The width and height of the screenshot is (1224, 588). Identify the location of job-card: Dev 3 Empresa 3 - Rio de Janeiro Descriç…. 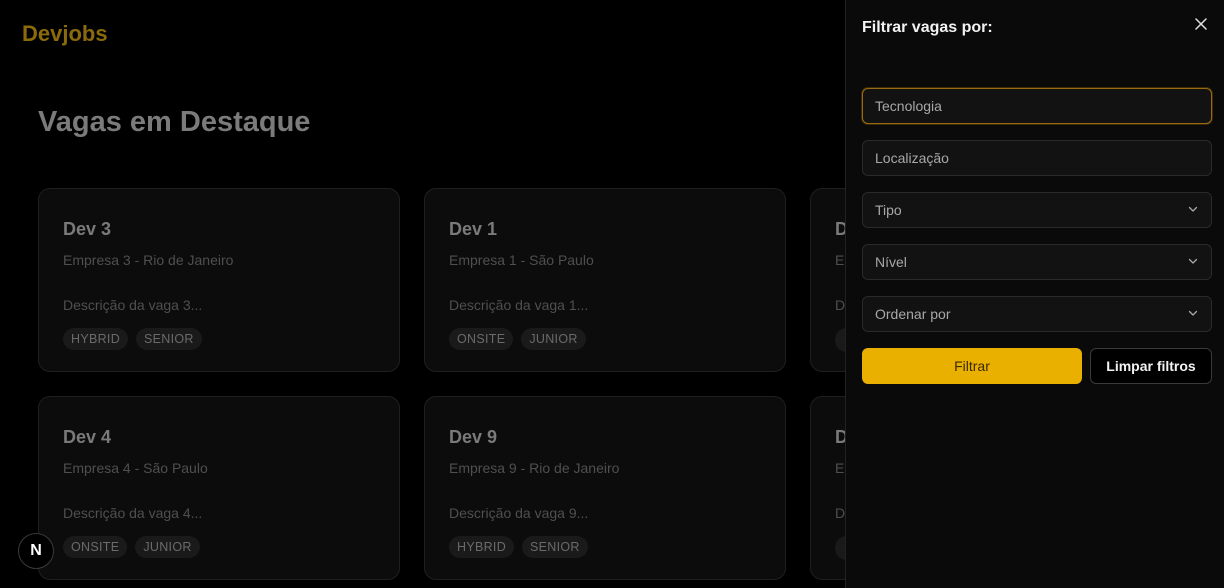
(219, 280).